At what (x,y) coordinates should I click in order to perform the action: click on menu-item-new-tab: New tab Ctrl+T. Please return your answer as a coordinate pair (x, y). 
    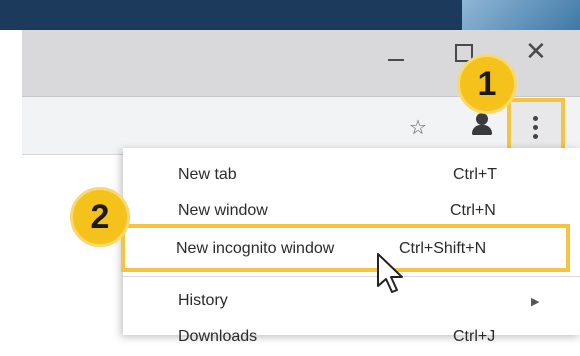
    Looking at the image, I should click on (351, 176).